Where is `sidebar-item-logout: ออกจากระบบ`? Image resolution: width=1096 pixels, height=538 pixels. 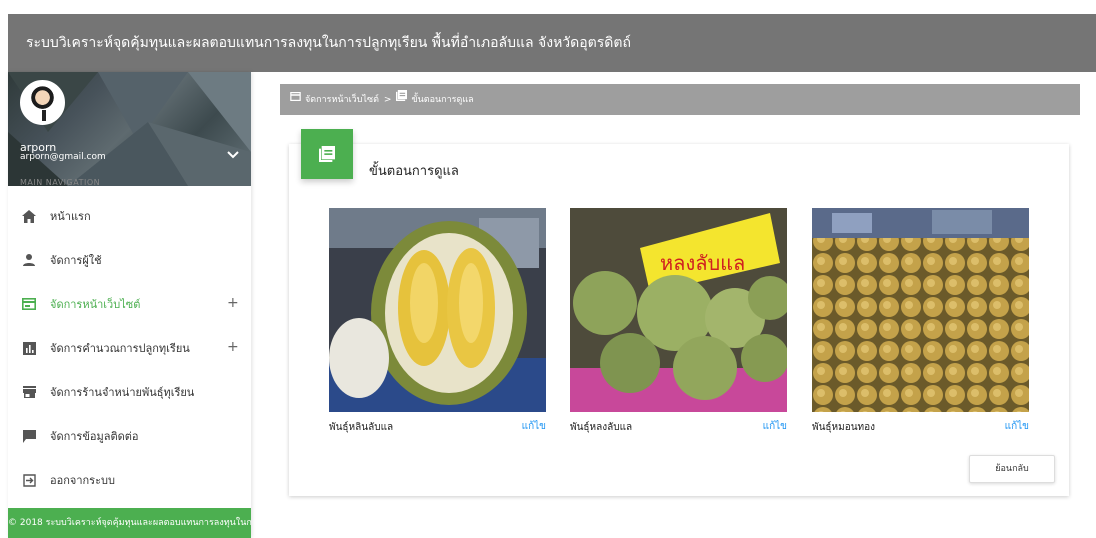 sidebar-item-logout: ออกจากระบบ is located at coordinates (129, 480).